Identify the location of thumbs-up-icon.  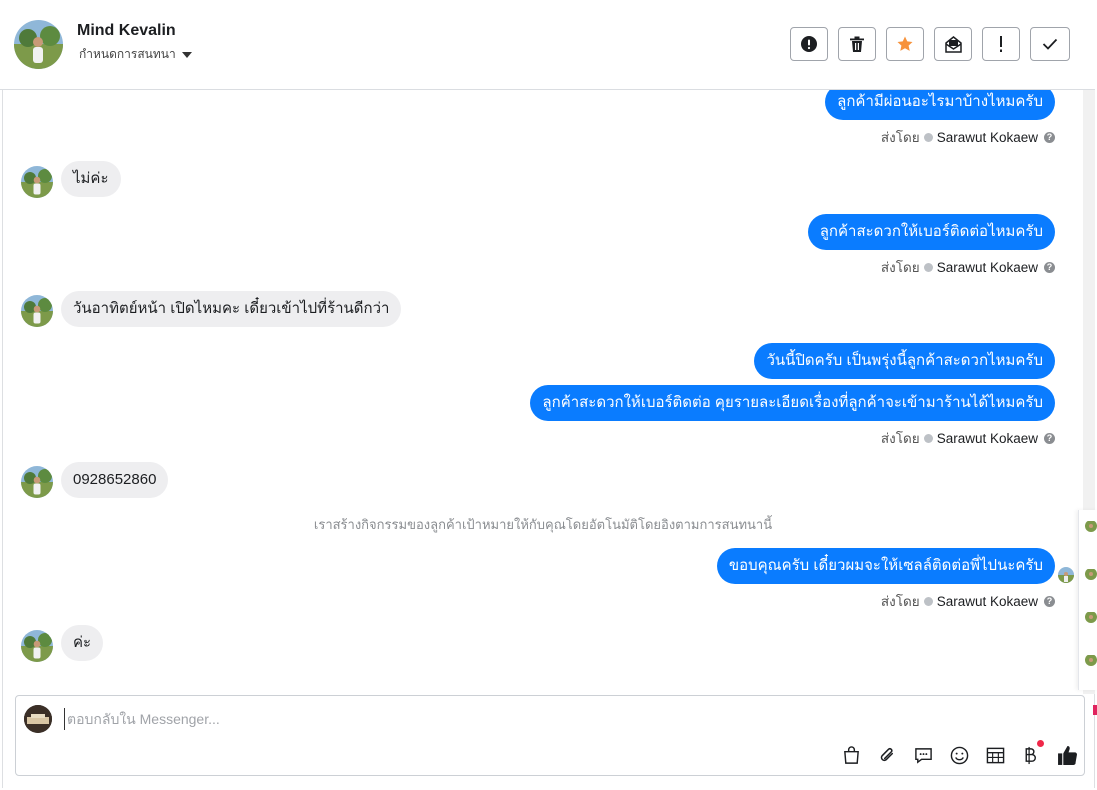
(1067, 755).